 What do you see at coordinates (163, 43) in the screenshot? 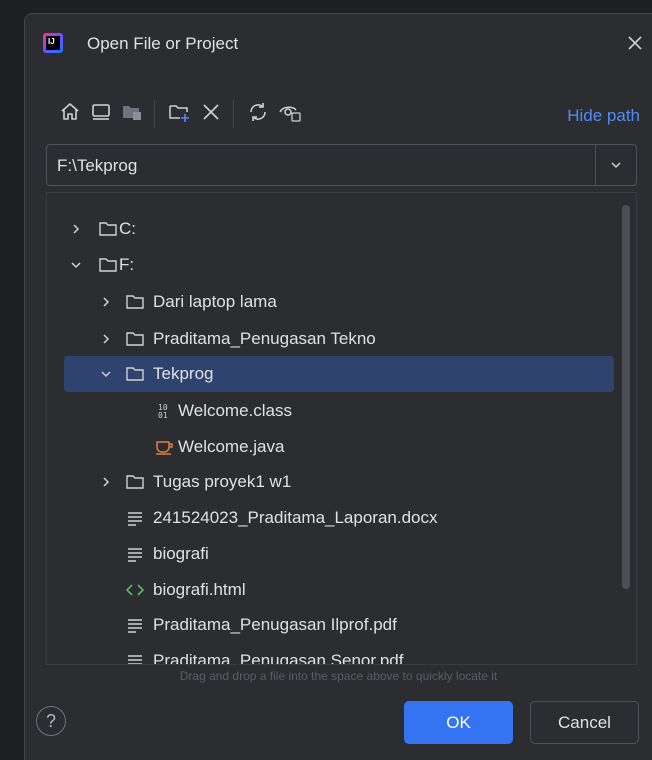
I see `dialog-title: Open File or Project` at bounding box center [163, 43].